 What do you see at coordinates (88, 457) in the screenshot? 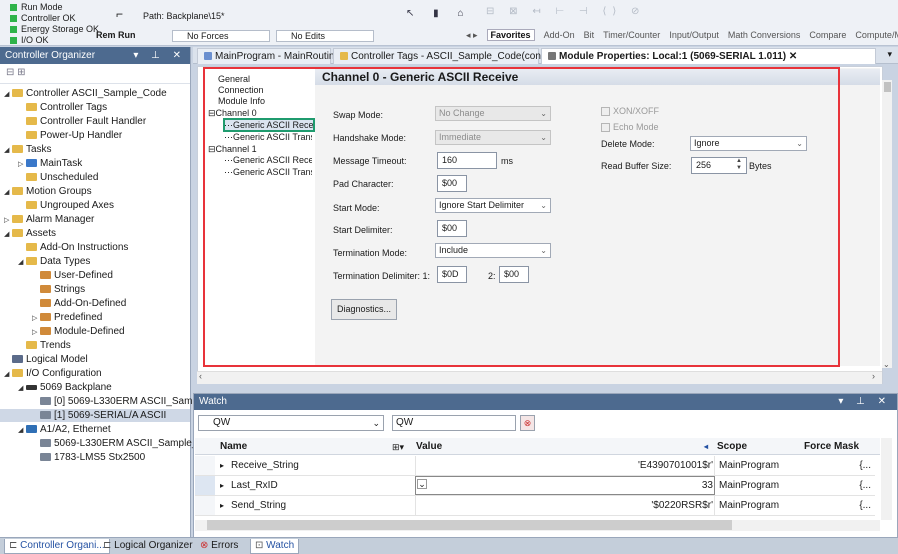
I see `tree-item: 1783-LMS5 Stx2500` at bounding box center [88, 457].